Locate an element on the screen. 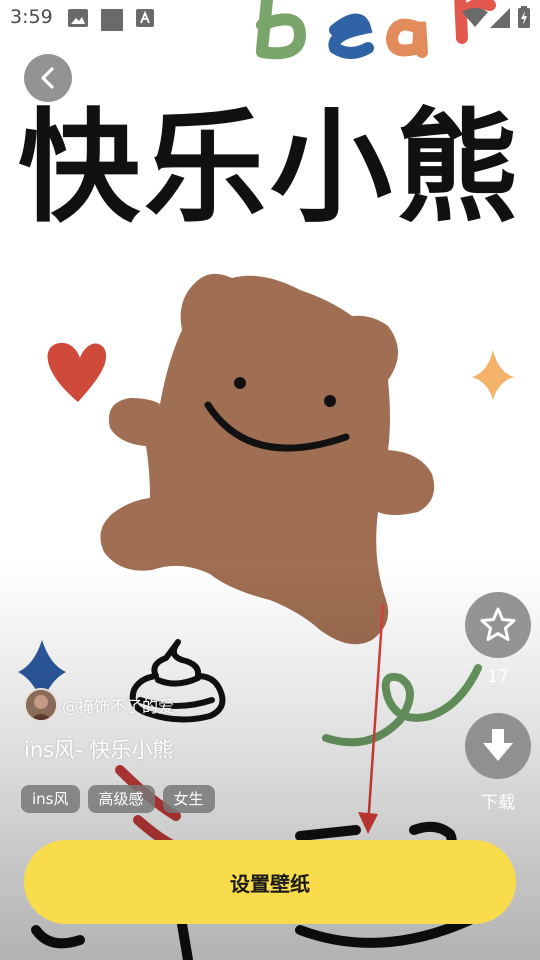 This screenshot has height=960, width=540. wallpaper-title: ins风- 快乐小熊 is located at coordinates (99, 750).